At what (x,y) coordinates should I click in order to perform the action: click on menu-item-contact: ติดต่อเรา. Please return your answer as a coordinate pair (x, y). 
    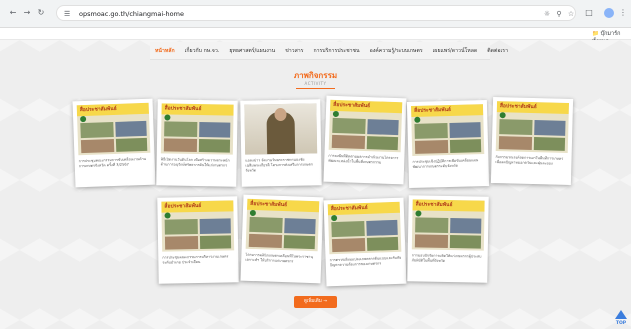
    Looking at the image, I should click on (497, 51).